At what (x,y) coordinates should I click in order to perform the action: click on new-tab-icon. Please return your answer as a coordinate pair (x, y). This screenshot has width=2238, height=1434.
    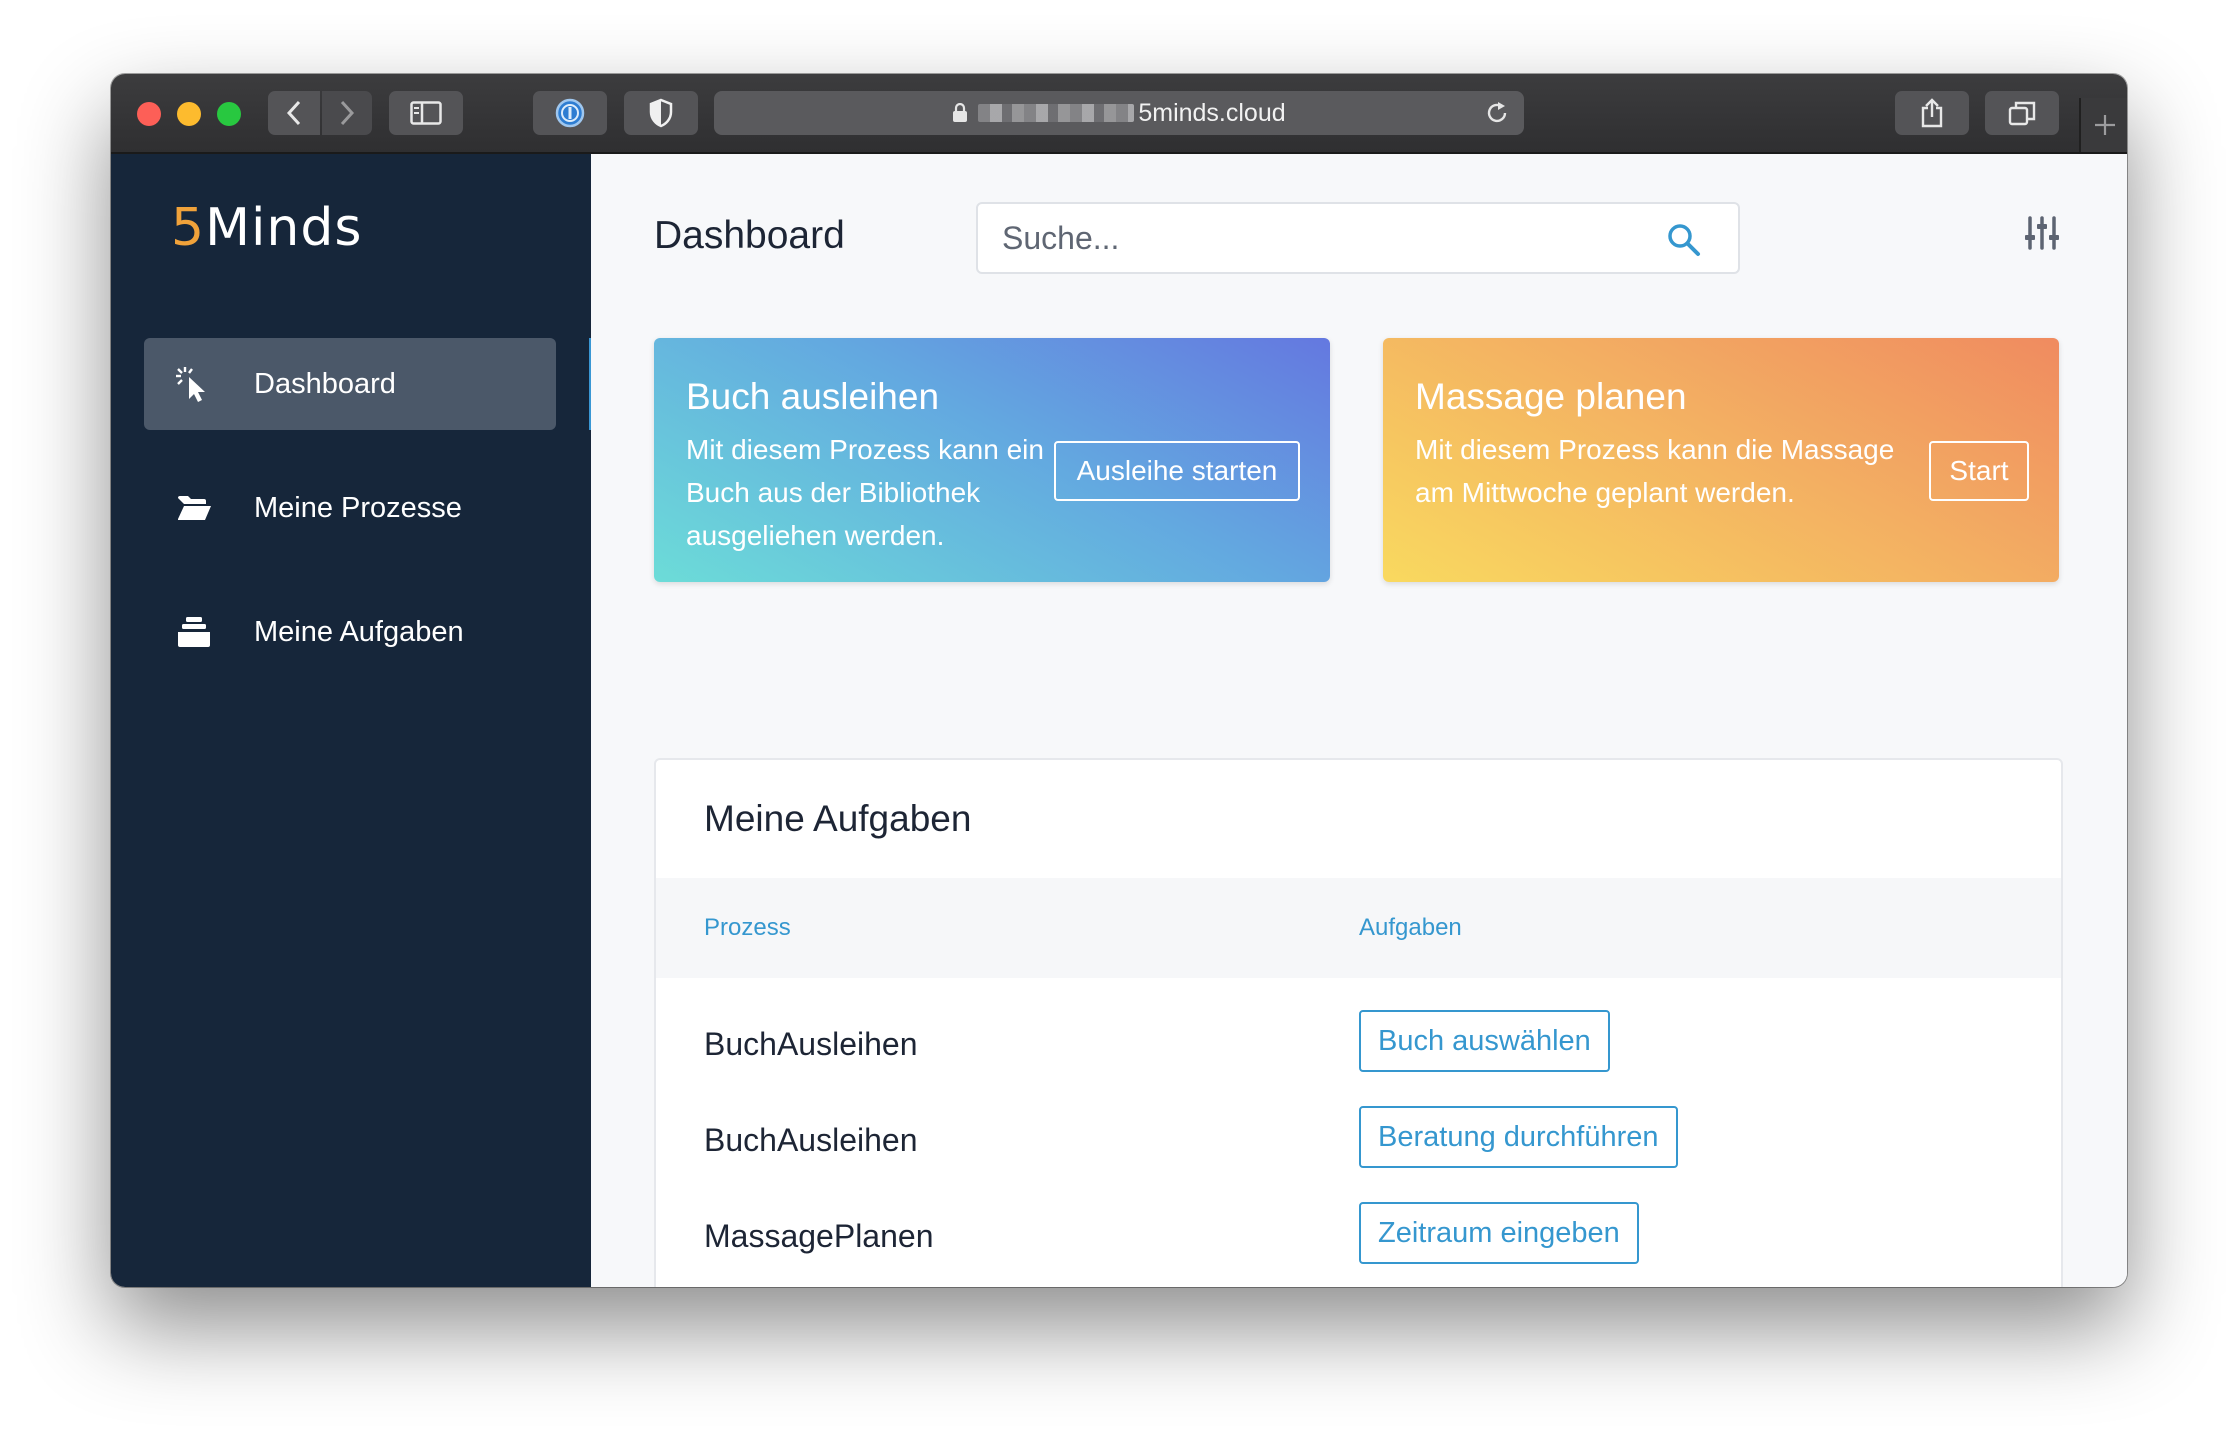
    Looking at the image, I should click on (2105, 125).